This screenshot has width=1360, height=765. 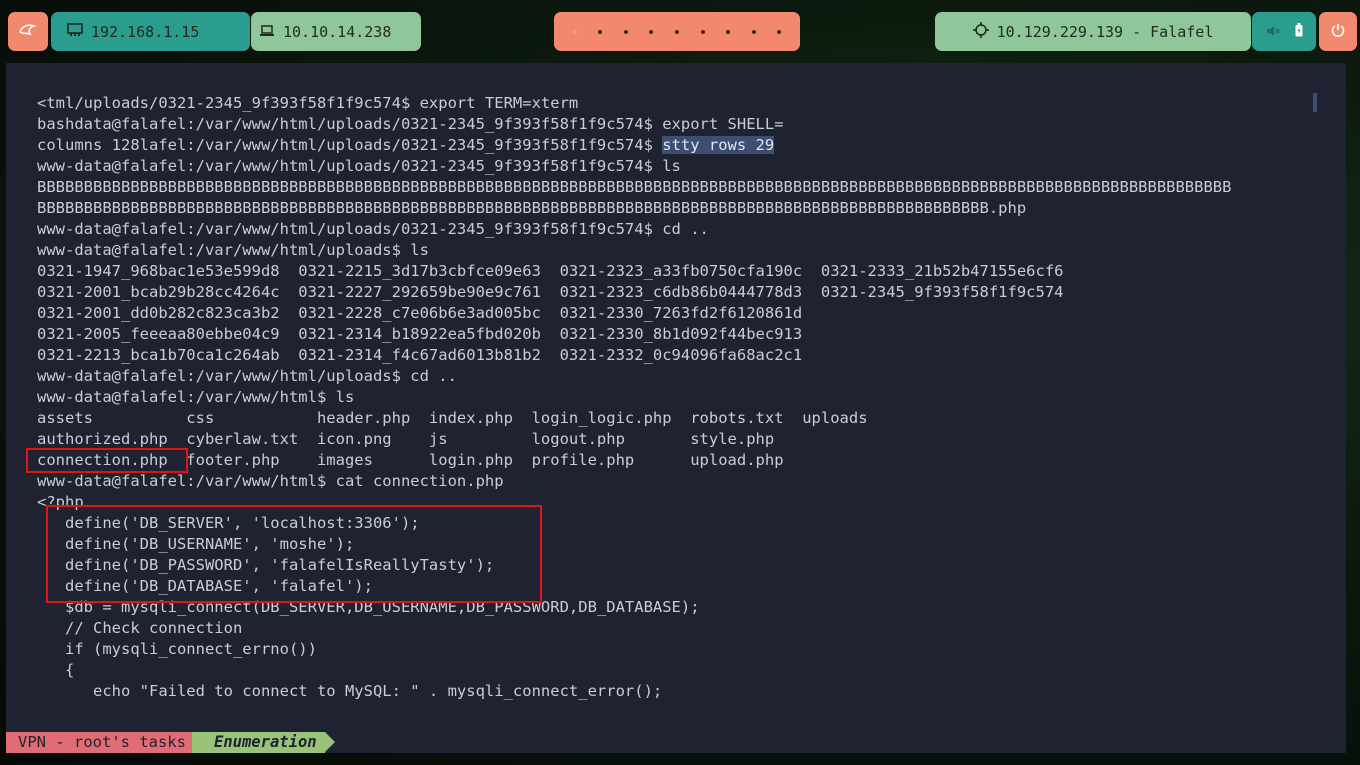 I want to click on vpn-ip-indicator: 10.10.14.238, so click(x=336, y=31).